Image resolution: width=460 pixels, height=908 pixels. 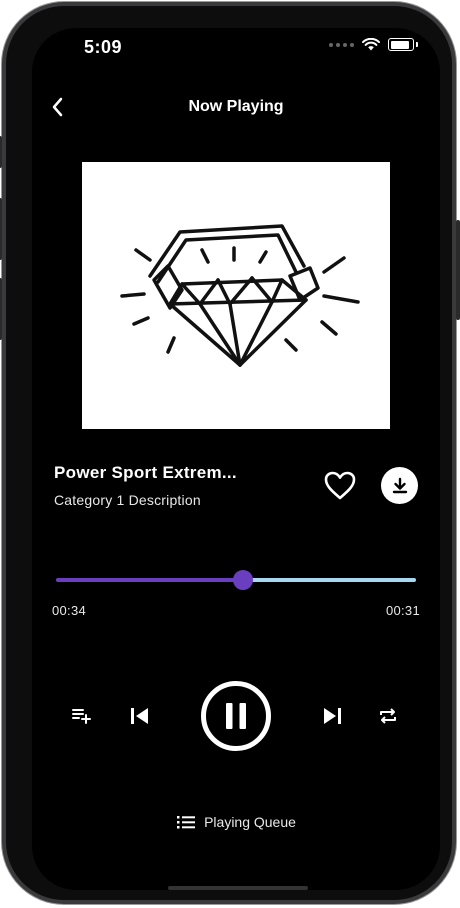 I want to click on add-to-queue-button, so click(x=82, y=716).